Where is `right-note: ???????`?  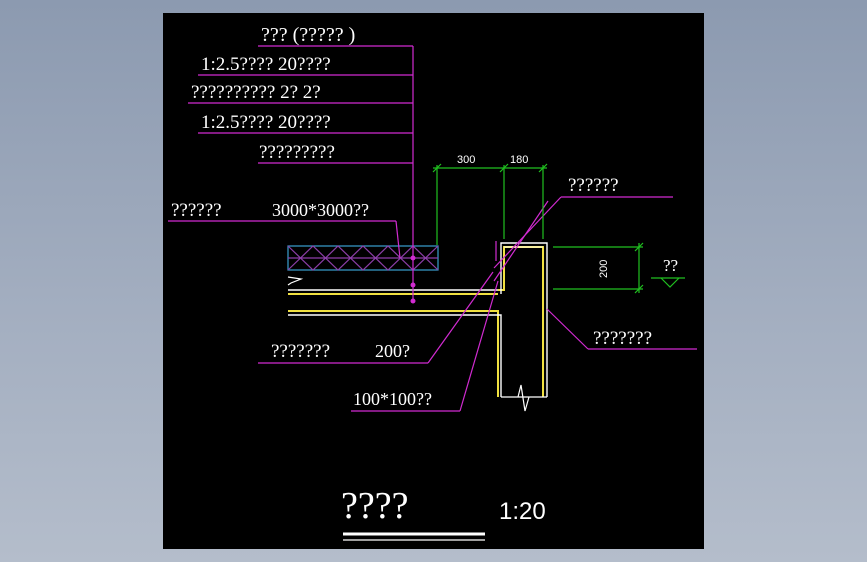
right-note: ??????? is located at coordinates (622, 338).